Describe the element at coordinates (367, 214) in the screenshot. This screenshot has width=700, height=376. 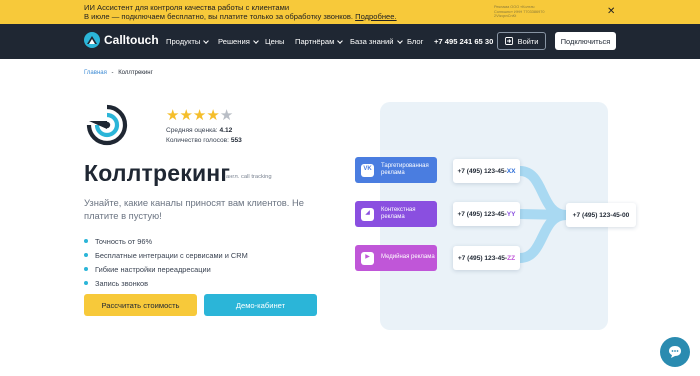
I see `yandex-direct-icon: ◢` at that location.